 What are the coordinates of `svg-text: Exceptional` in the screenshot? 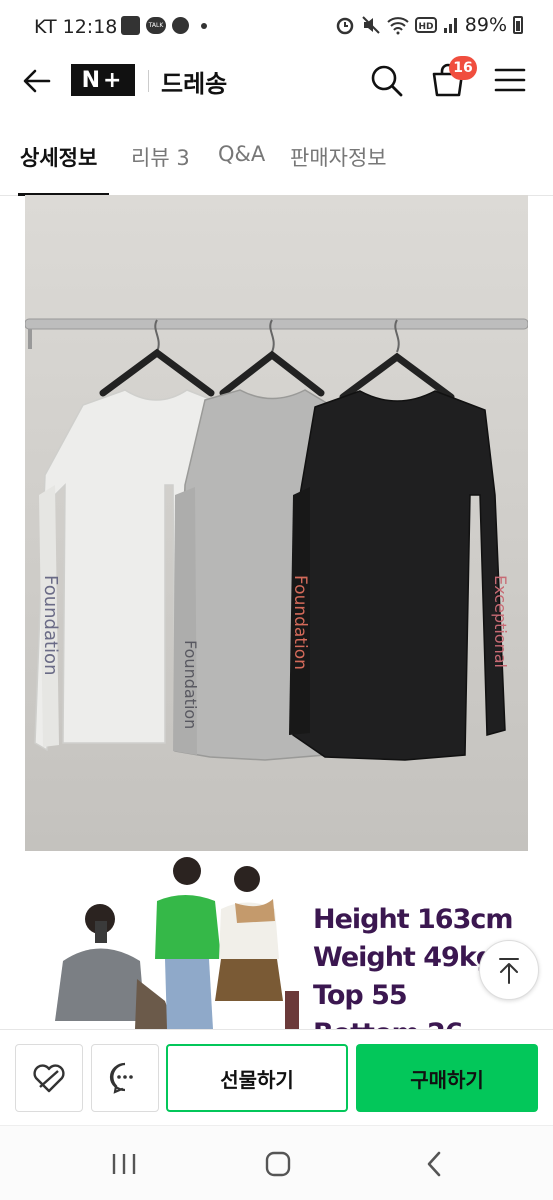 It's located at (500, 621).